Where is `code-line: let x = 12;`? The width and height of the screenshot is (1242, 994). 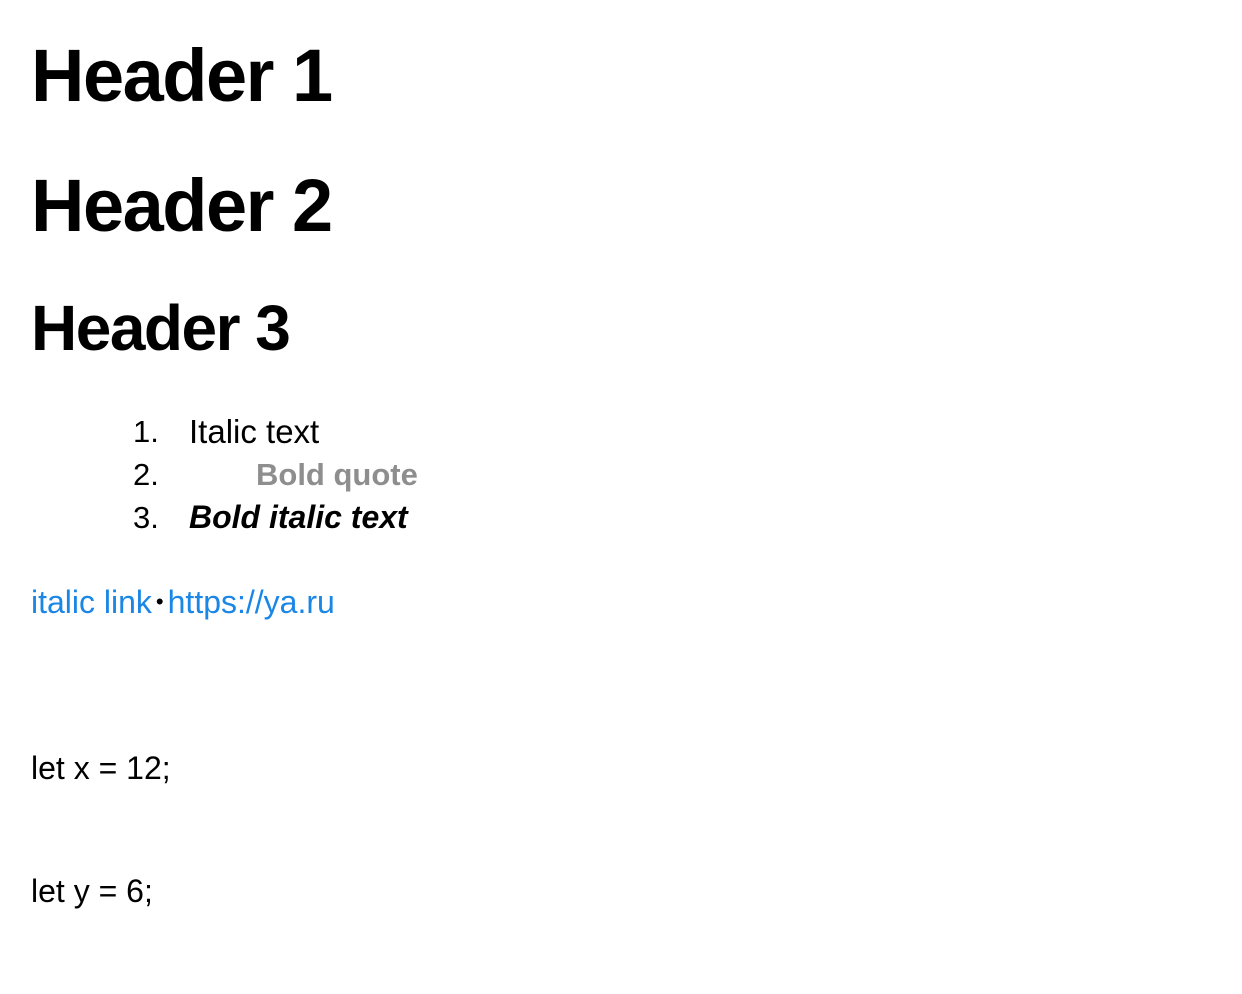 code-line: let x = 12; is located at coordinates (101, 768).